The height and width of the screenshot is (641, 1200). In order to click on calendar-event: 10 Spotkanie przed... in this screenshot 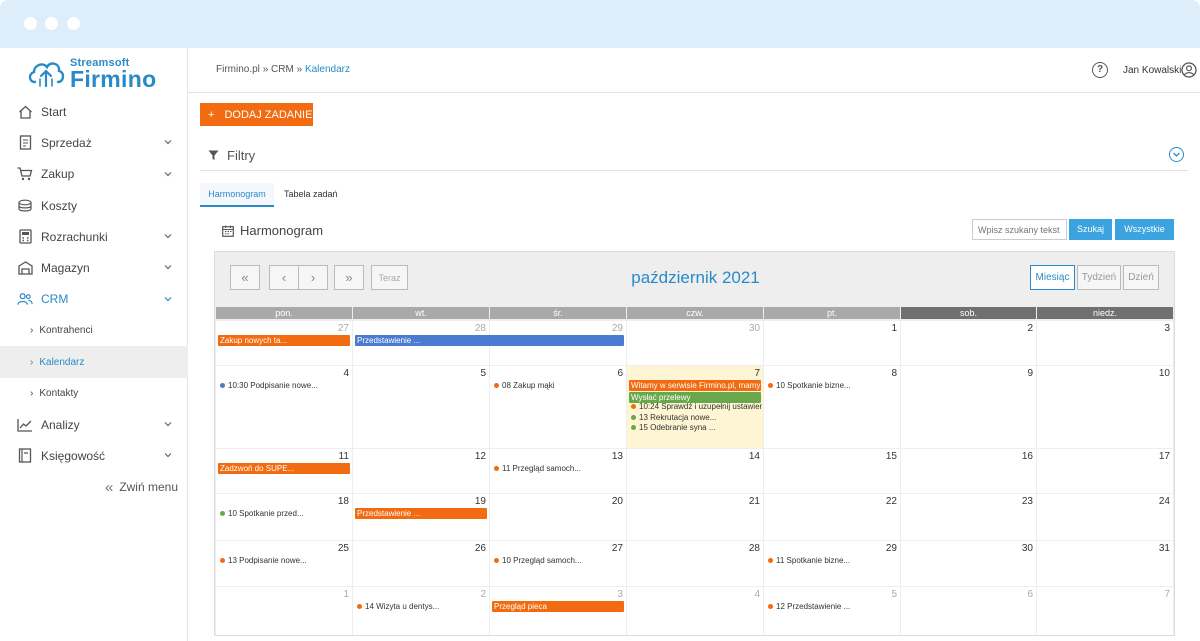, I will do `click(285, 513)`.